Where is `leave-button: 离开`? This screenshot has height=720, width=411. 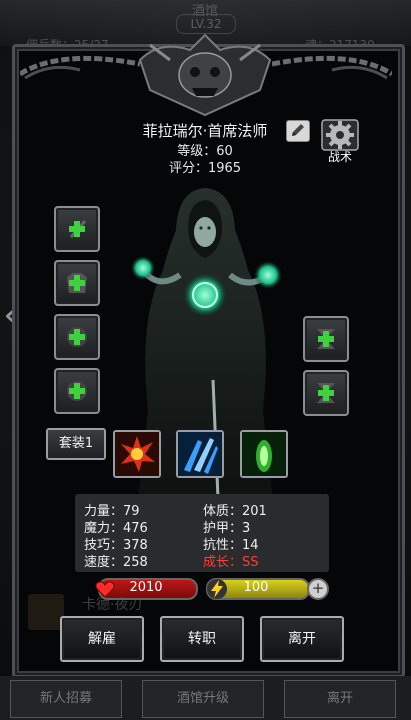
leave-button: 离开 is located at coordinates (302, 639).